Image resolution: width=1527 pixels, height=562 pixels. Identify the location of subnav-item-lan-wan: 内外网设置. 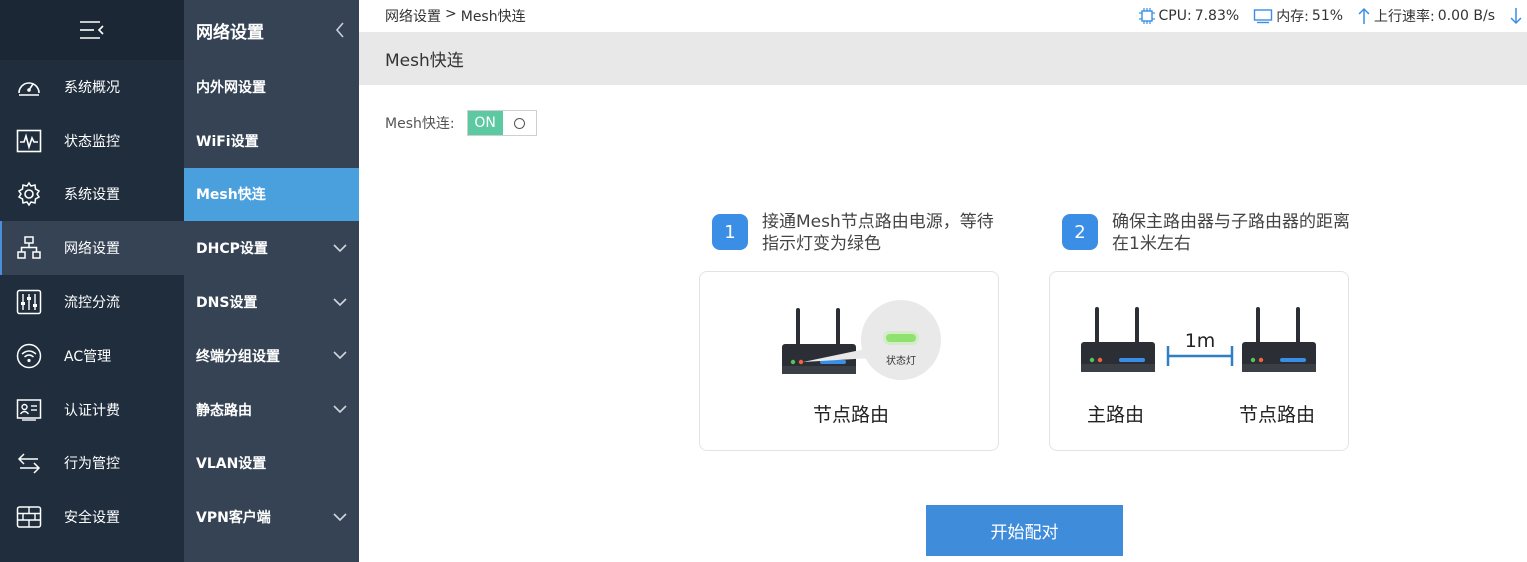
(271, 87).